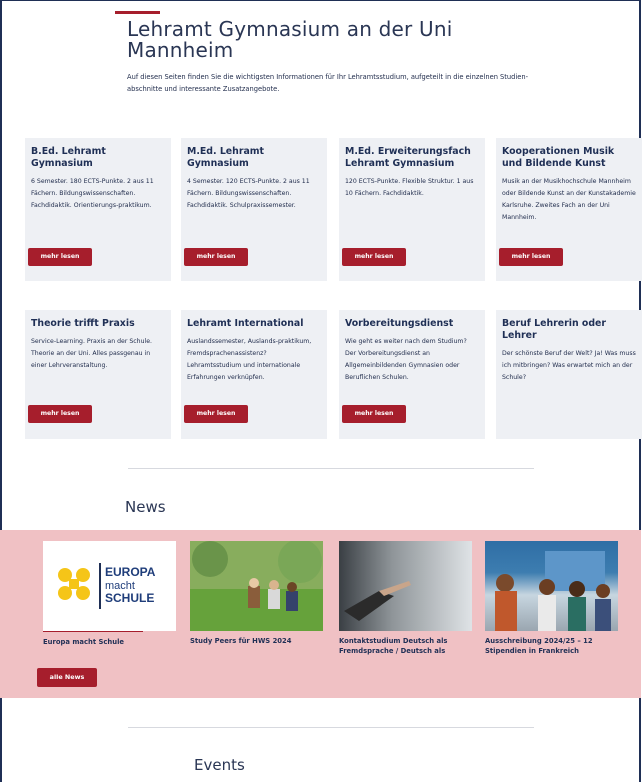  Describe the element at coordinates (145, 507) in the screenshot. I see `news-heading: News` at that location.